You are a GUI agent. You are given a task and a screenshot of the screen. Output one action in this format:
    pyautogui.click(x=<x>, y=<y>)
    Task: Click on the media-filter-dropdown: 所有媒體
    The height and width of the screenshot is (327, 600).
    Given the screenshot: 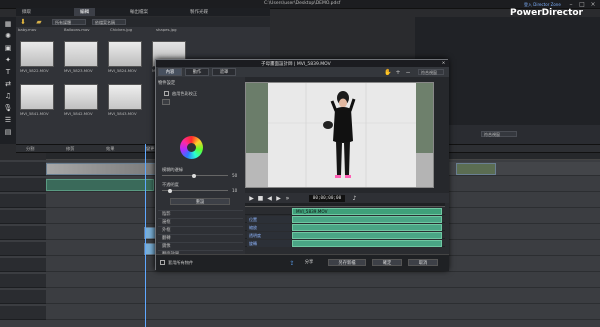 What is the action you would take?
    pyautogui.click(x=69, y=22)
    